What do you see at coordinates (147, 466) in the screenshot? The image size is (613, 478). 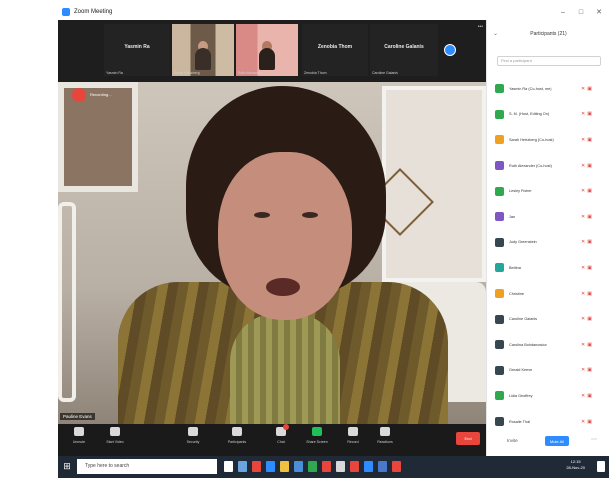 I see `taskbar-search-input: Type here to search` at bounding box center [147, 466].